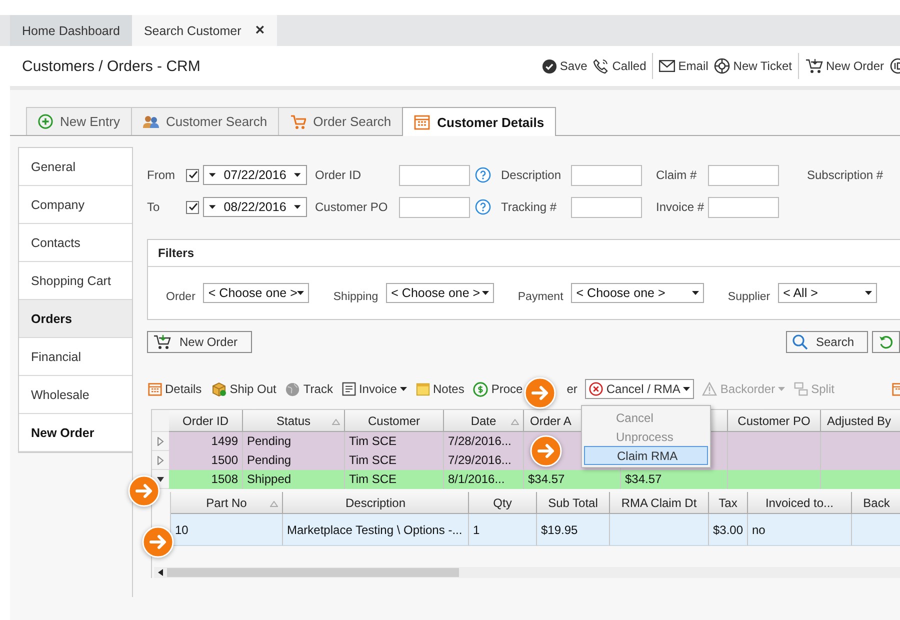 This screenshot has height=620, width=900. What do you see at coordinates (503, 503) in the screenshot?
I see `column-header: Qty` at bounding box center [503, 503].